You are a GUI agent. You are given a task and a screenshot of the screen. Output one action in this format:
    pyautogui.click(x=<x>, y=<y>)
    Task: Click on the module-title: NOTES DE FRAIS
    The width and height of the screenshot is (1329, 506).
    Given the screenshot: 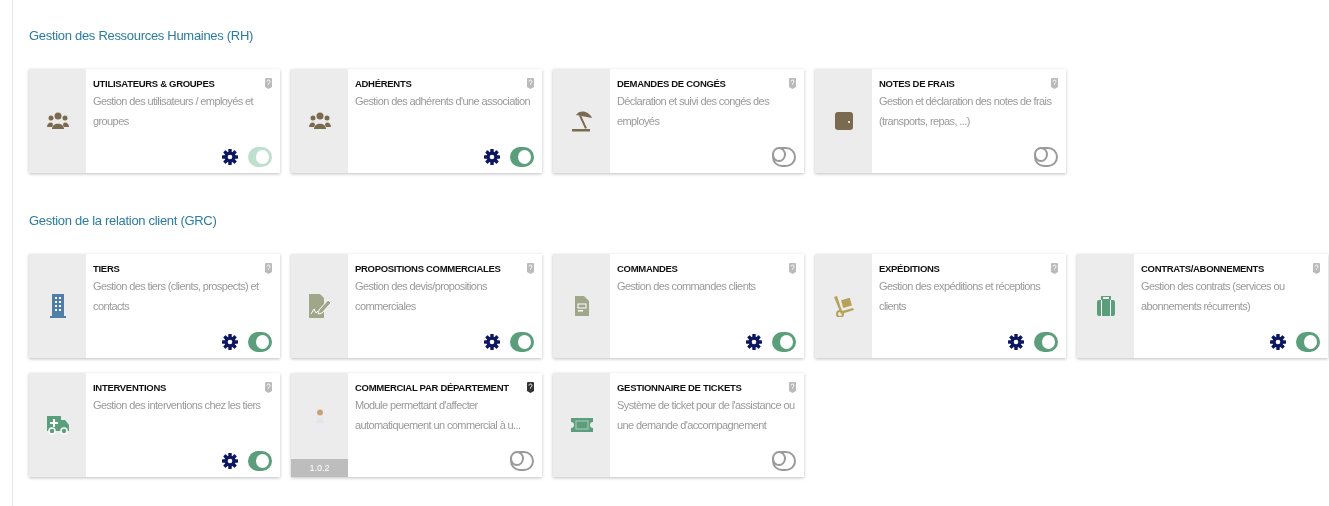 What is the action you would take?
    pyautogui.click(x=917, y=83)
    